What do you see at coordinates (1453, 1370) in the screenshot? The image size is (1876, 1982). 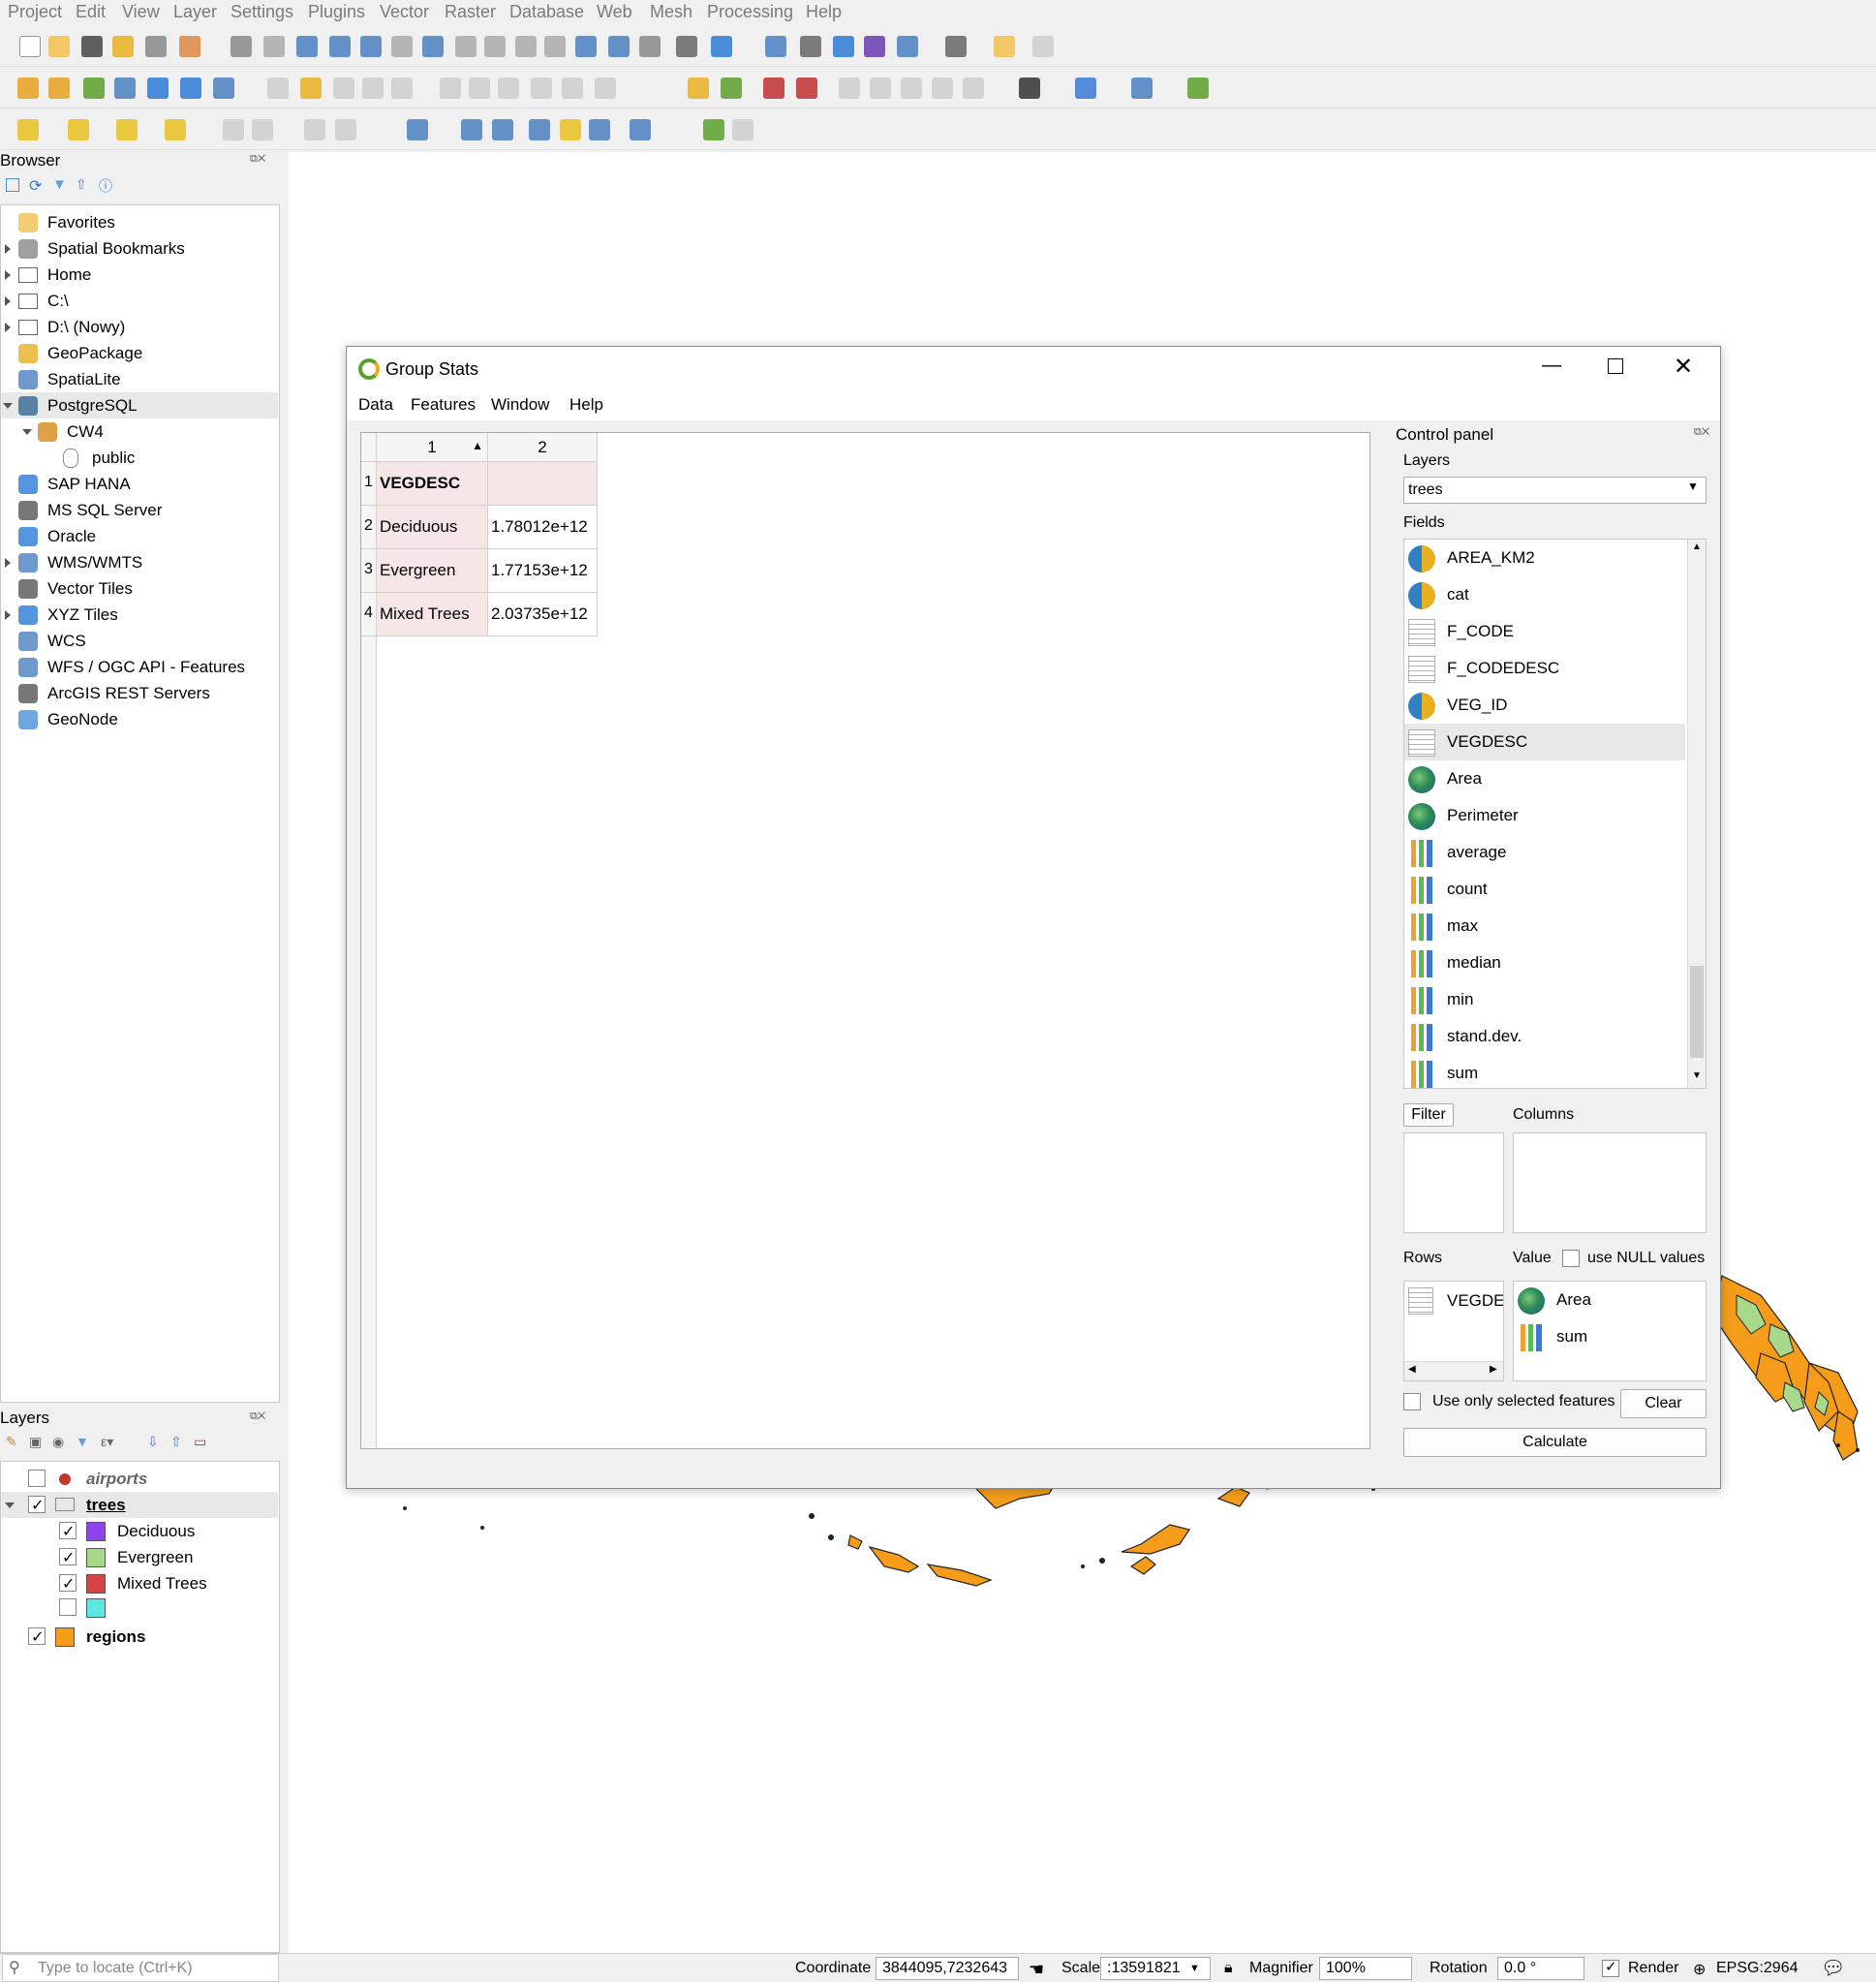 I see `rows-scrollbar: ◀ ▶` at bounding box center [1453, 1370].